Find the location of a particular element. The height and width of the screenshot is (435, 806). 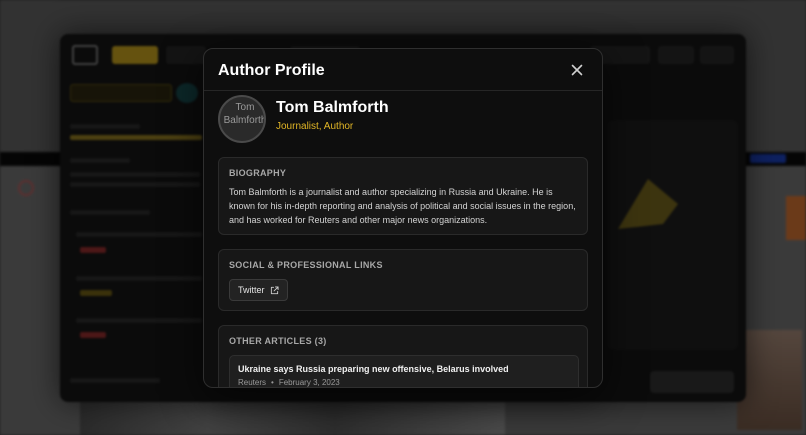

article-meta: Reuters • February 3, 2023 is located at coordinates (289, 382).